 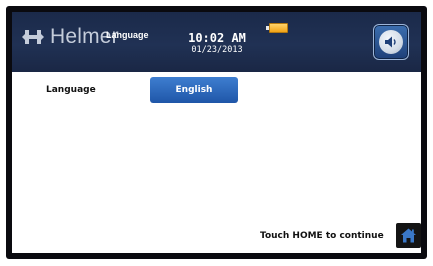 I want to click on clock-time: 10:02 AM, so click(x=217, y=38).